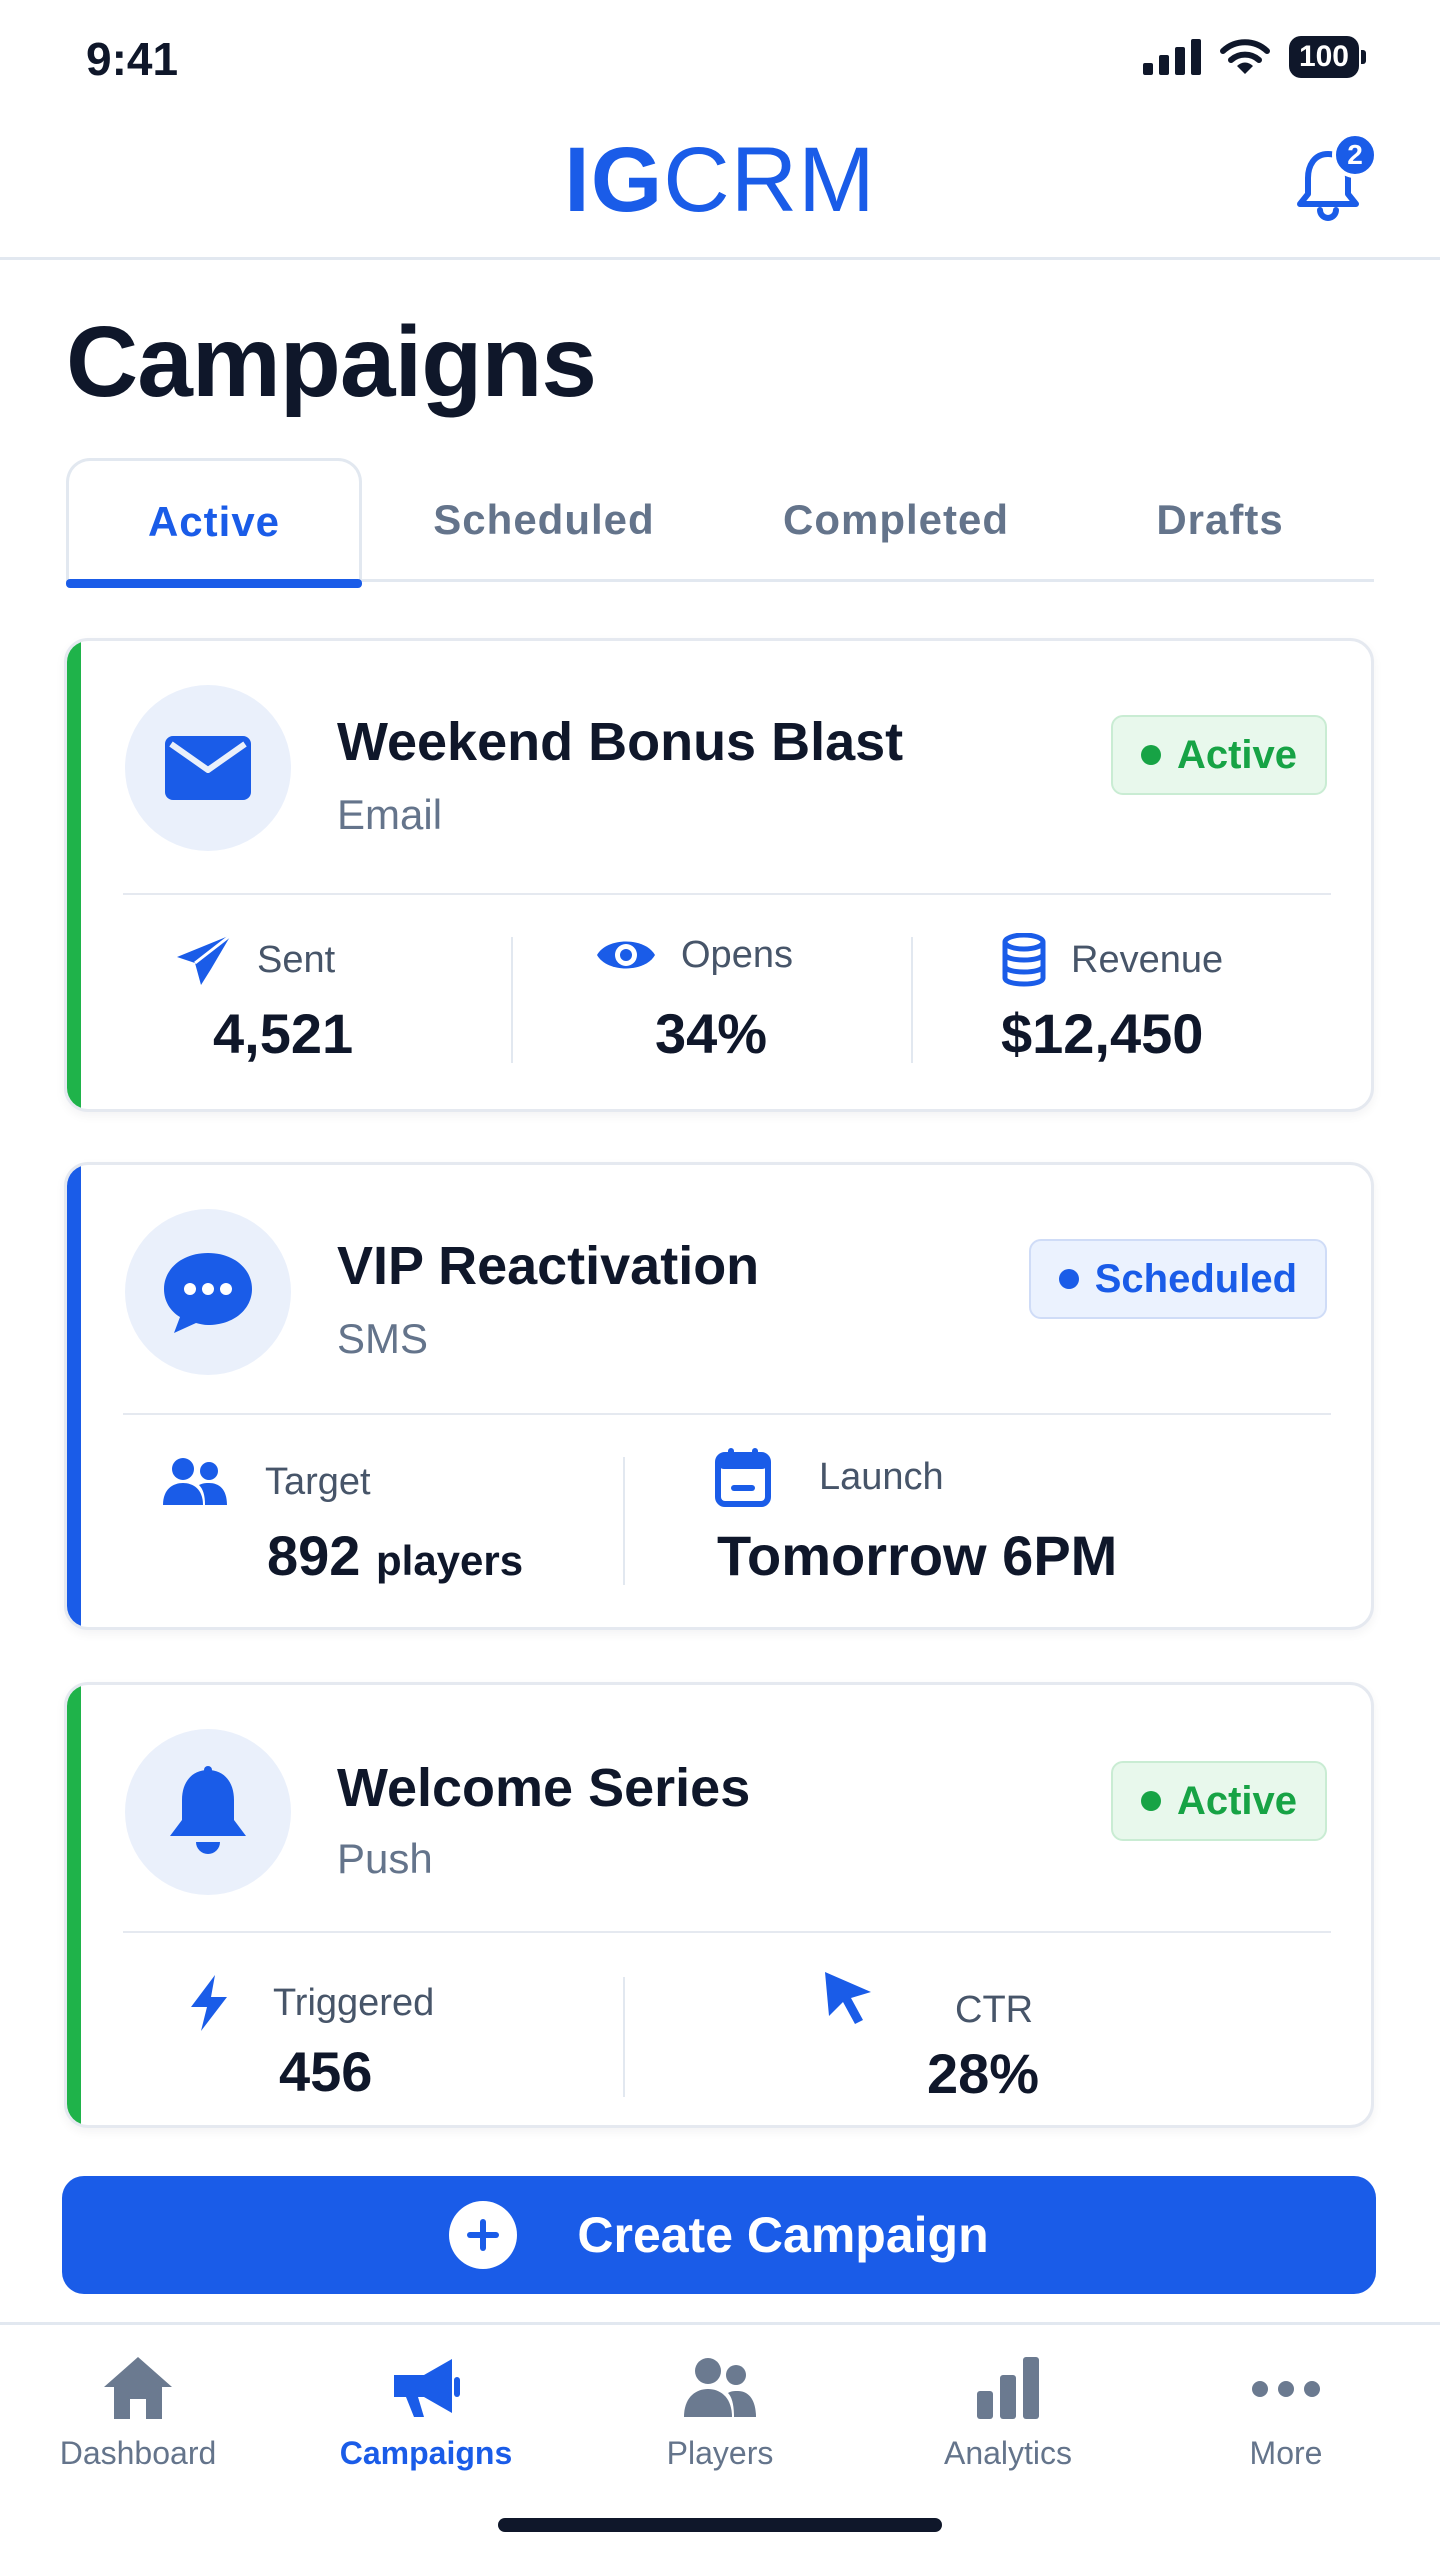 This screenshot has height=2560, width=1440. What do you see at coordinates (928, 1997) in the screenshot?
I see `stat-ctr-header: CTR` at bounding box center [928, 1997].